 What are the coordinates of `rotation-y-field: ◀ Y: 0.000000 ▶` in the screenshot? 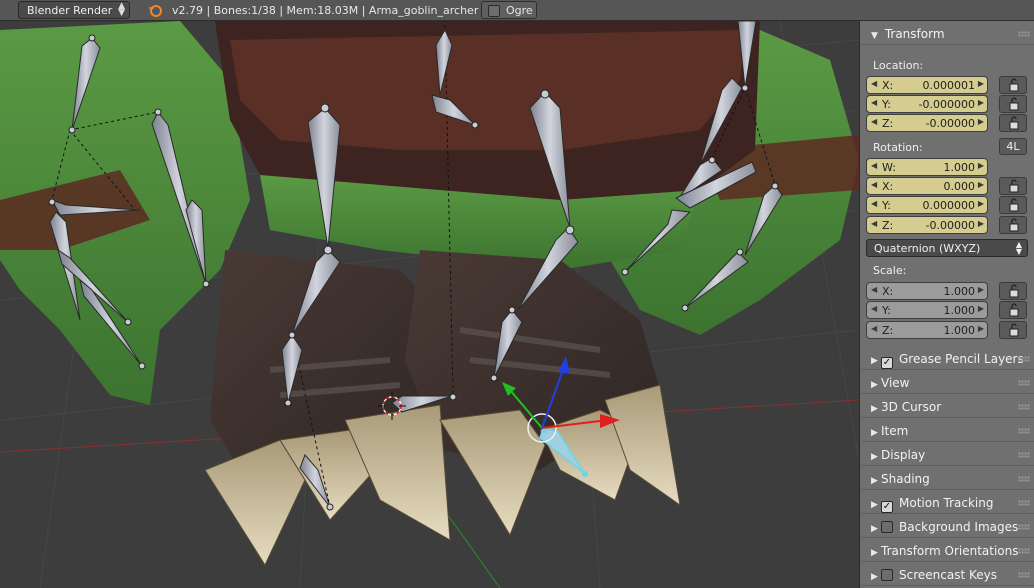 It's located at (927, 205).